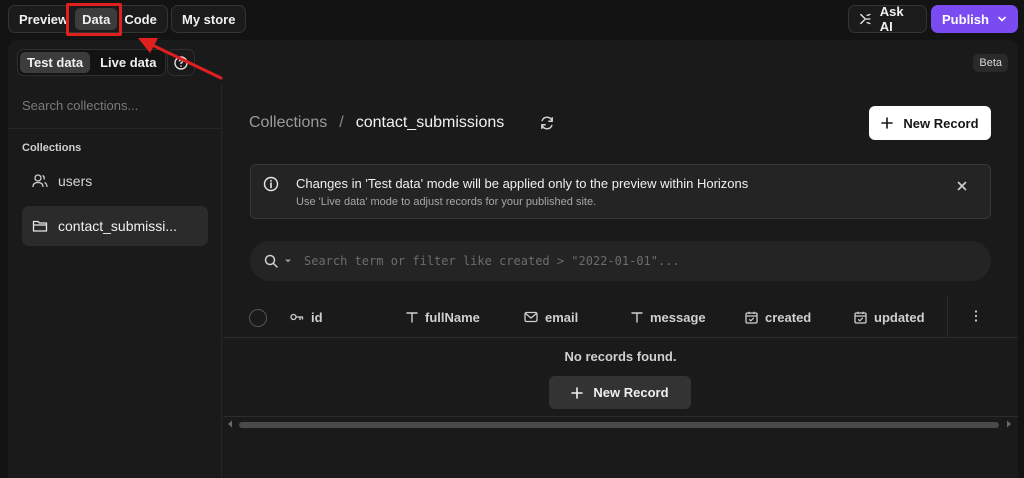 Image resolution: width=1024 pixels, height=478 pixels. I want to click on collections-heading: Collections, so click(52, 148).